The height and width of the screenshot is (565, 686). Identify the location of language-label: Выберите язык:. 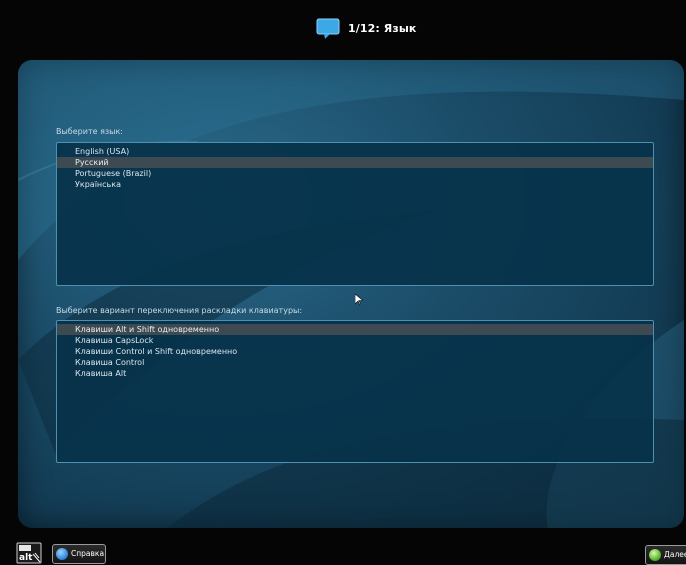
(89, 131).